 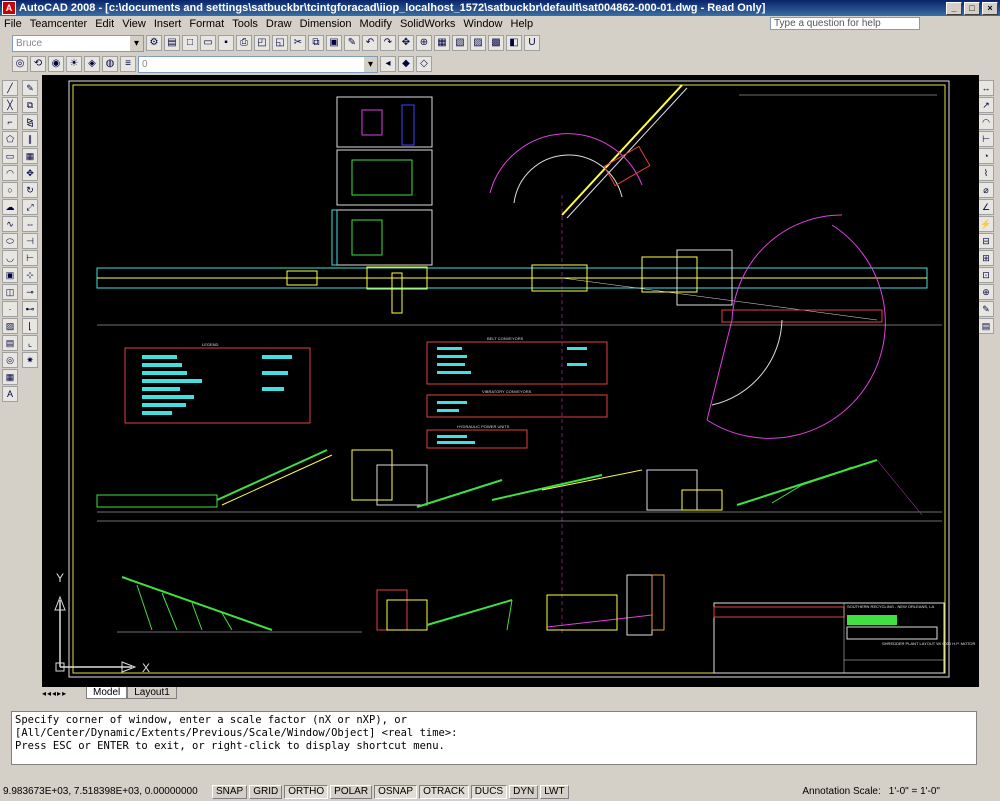 What do you see at coordinates (10, 156) in the screenshot?
I see `rectangle-icon: ▭` at bounding box center [10, 156].